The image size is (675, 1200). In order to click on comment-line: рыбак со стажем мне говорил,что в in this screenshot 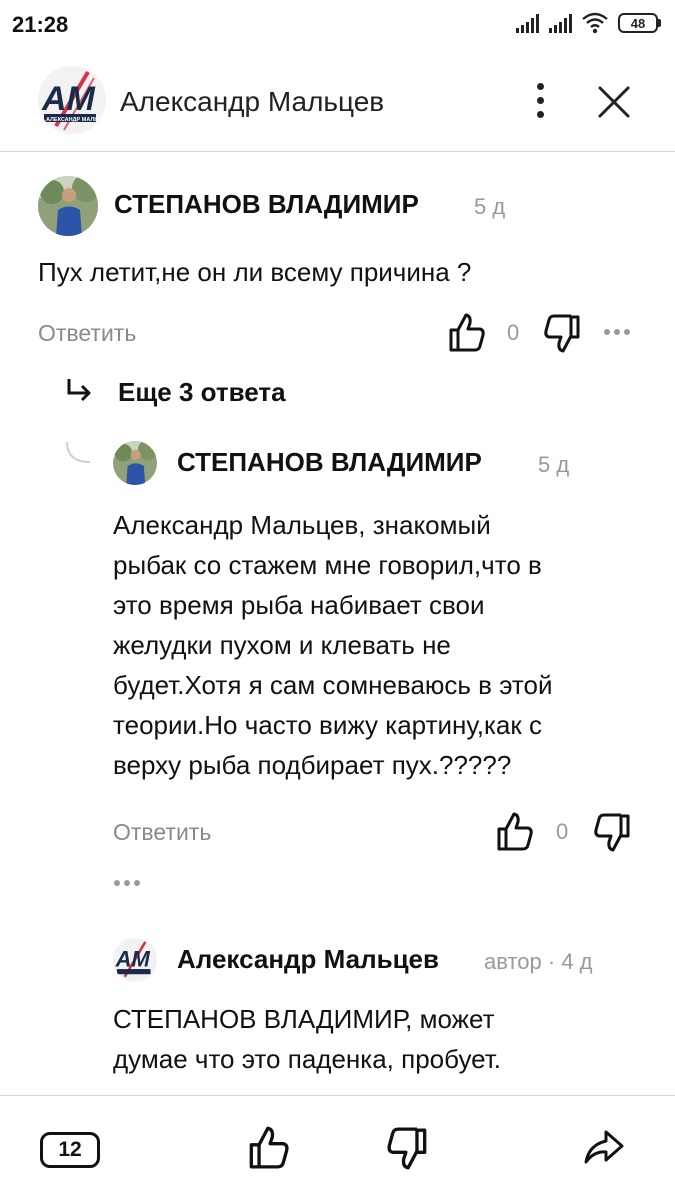, I will do `click(327, 565)`.